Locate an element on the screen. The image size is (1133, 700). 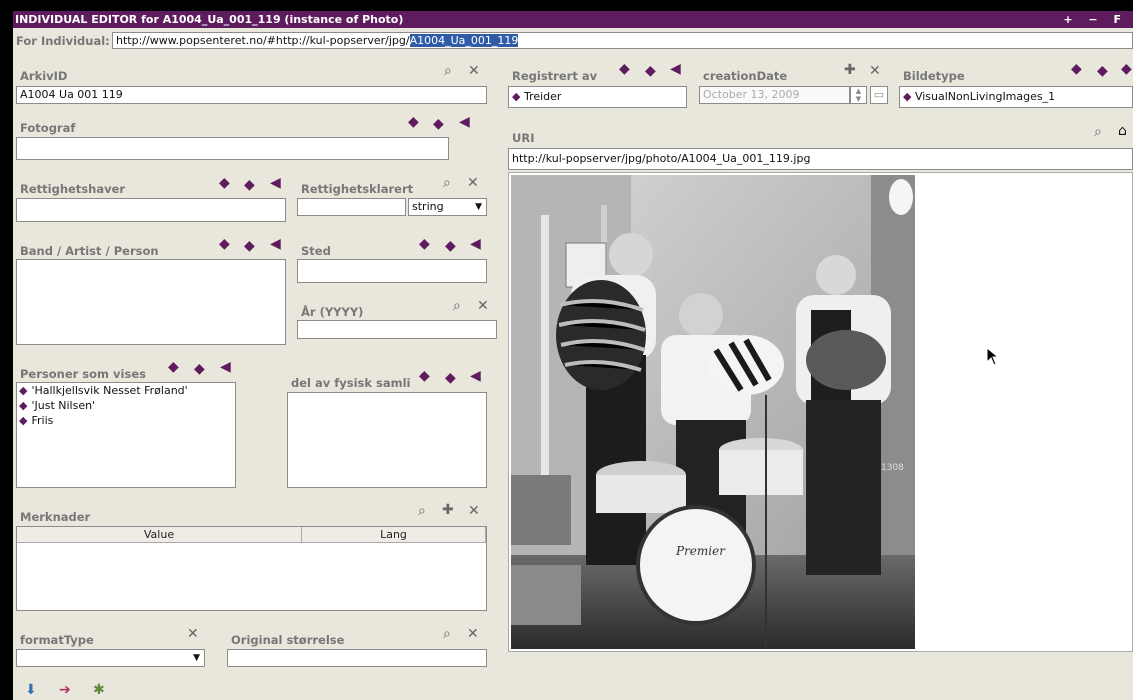
arkivid-field: A1004 Ua 001 119 is located at coordinates (251, 95).